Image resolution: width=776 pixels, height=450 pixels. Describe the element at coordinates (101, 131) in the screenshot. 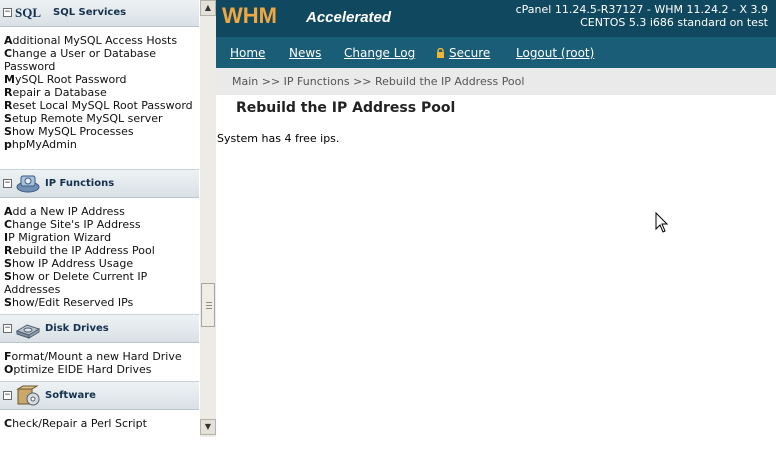

I see `sidebar-link-show-mysql-processes: Show MySQL Processes` at that location.